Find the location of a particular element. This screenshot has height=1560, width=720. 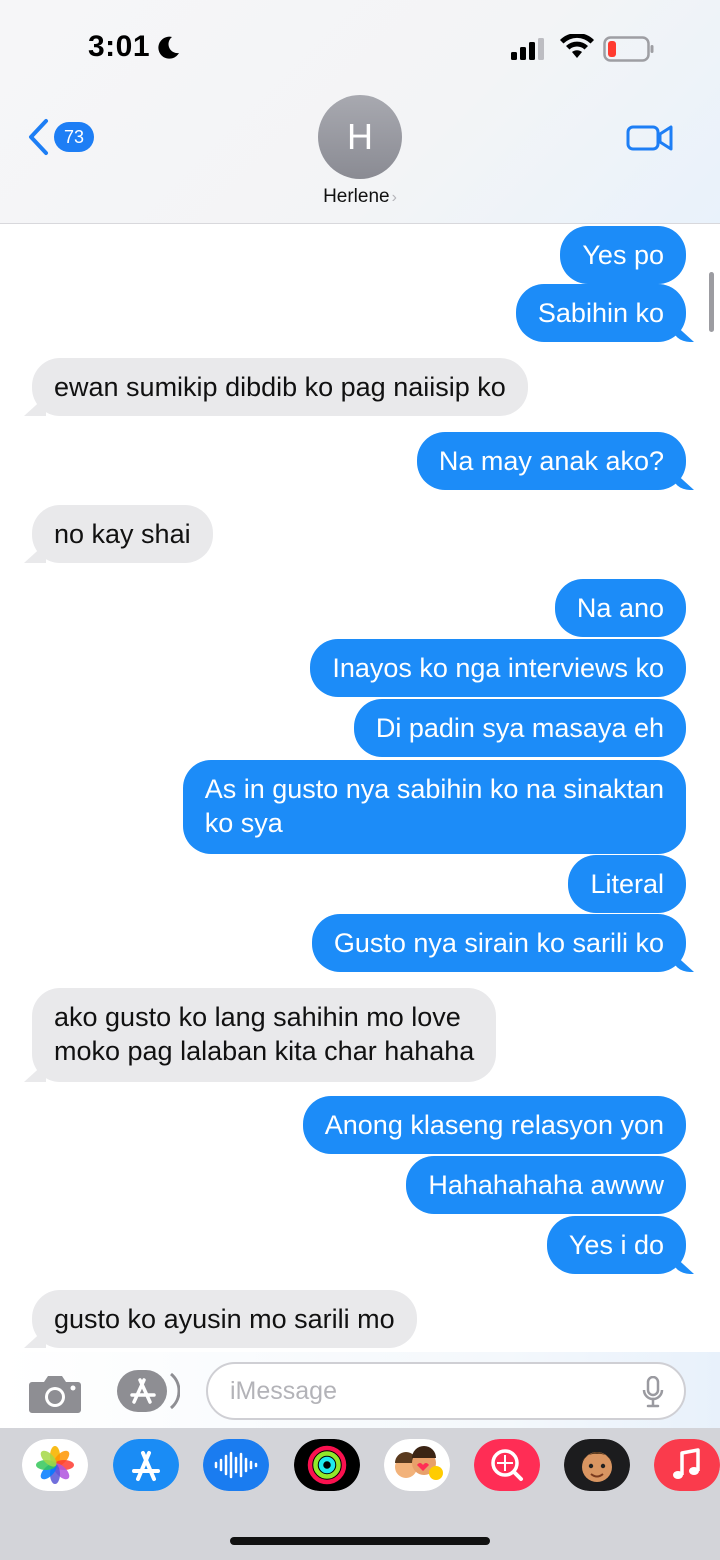

memoji-stickers-icon is located at coordinates (417, 1465).